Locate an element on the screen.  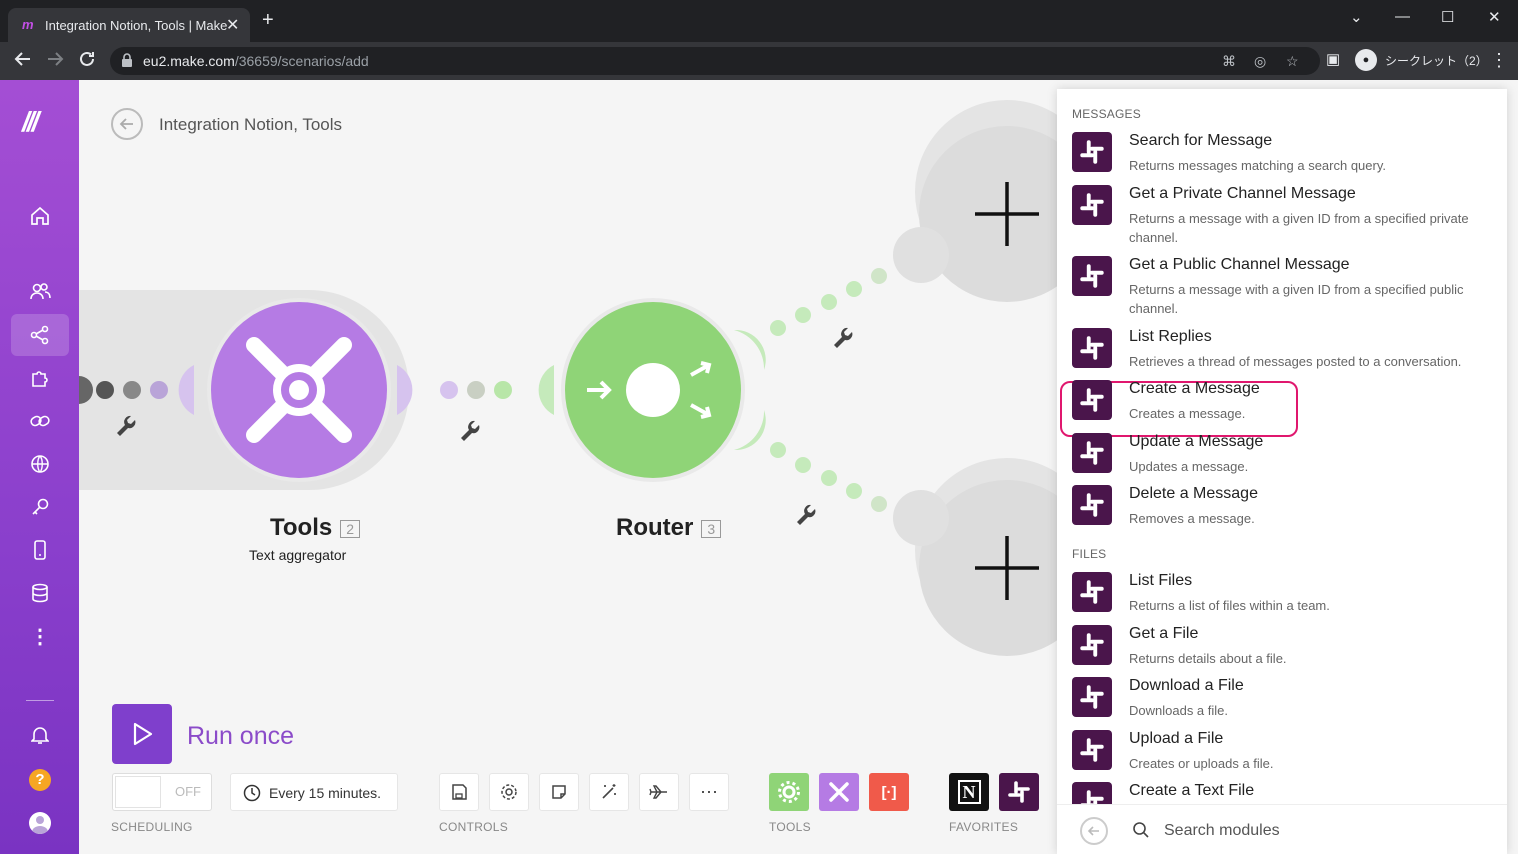
link-icon is located at coordinates (40, 421).